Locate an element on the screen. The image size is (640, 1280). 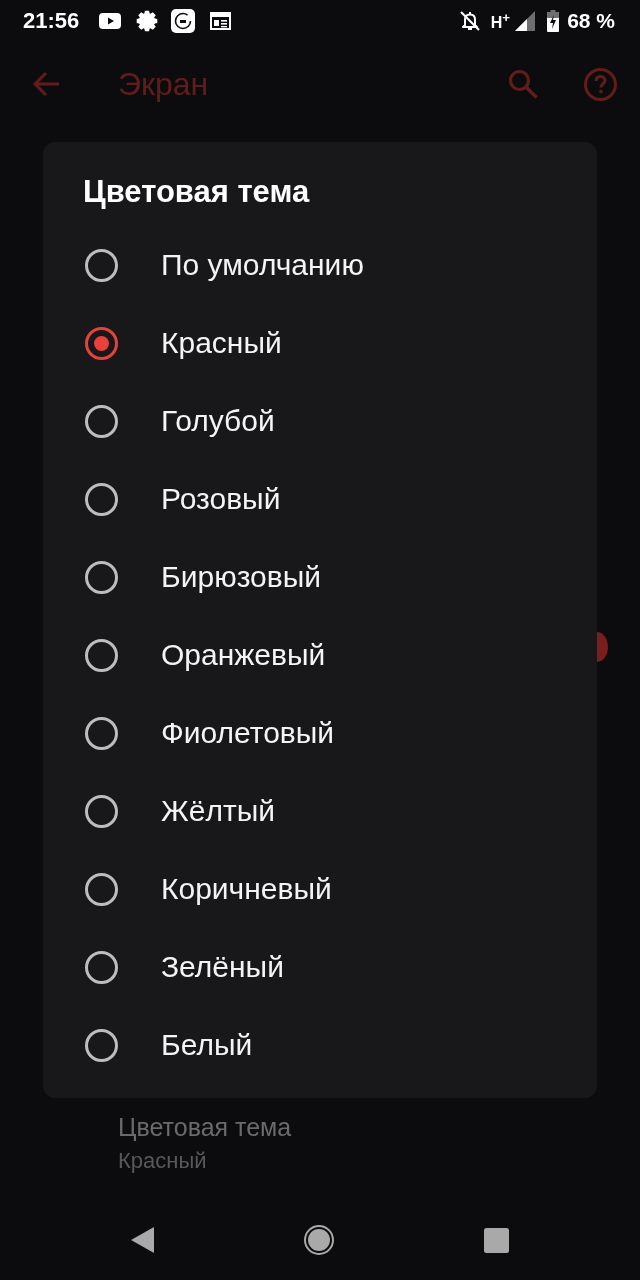
gear-icon is located at coordinates (147, 21).